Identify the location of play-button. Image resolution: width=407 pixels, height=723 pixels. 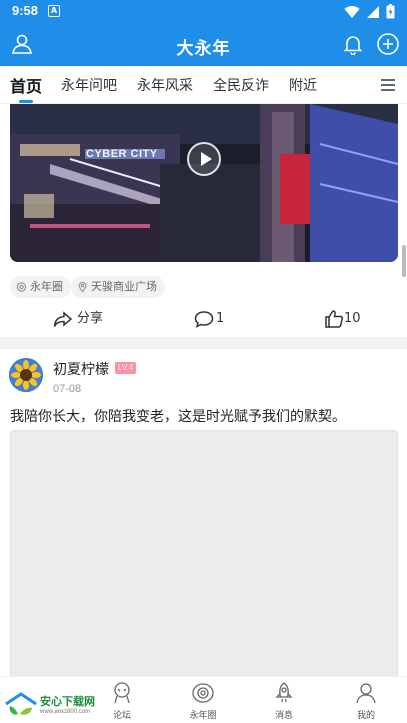
(204, 159).